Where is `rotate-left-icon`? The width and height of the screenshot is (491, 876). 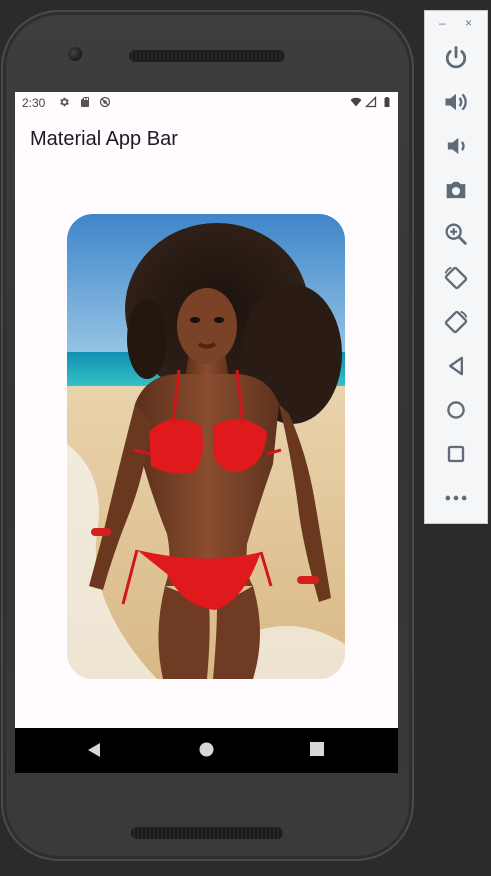 rotate-left-icon is located at coordinates (456, 278).